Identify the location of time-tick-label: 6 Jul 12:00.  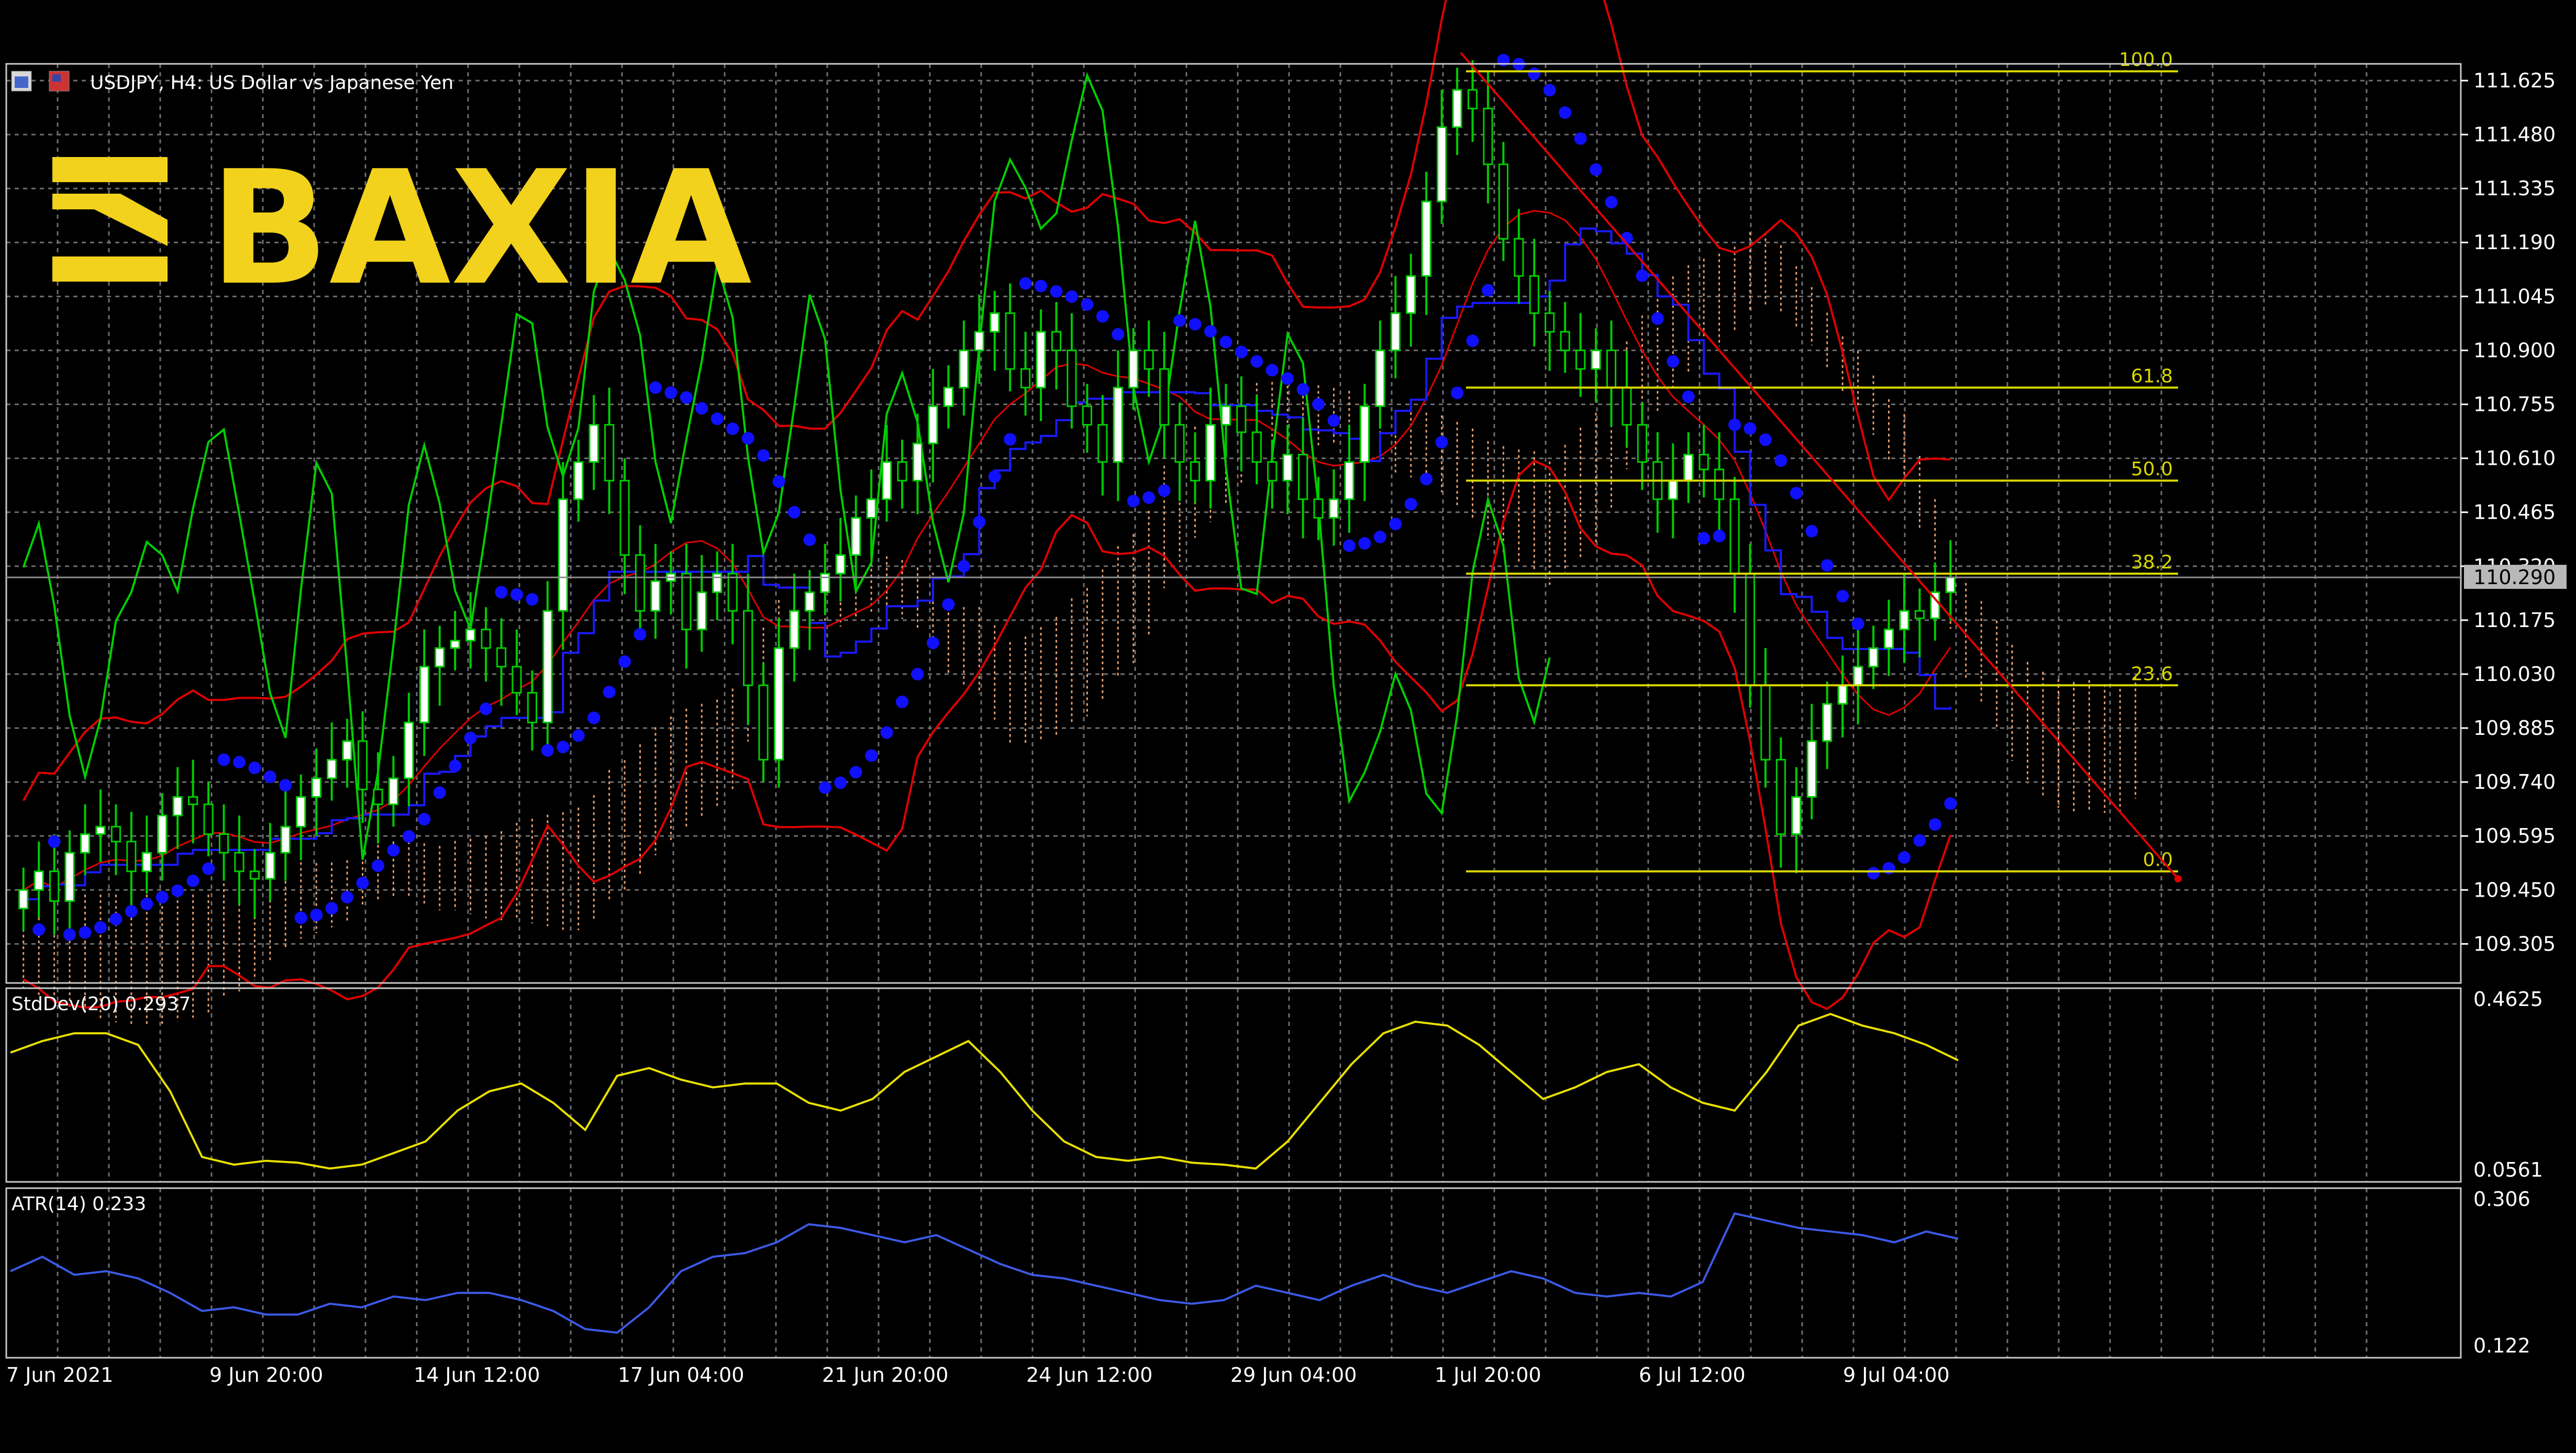
(1692, 1375).